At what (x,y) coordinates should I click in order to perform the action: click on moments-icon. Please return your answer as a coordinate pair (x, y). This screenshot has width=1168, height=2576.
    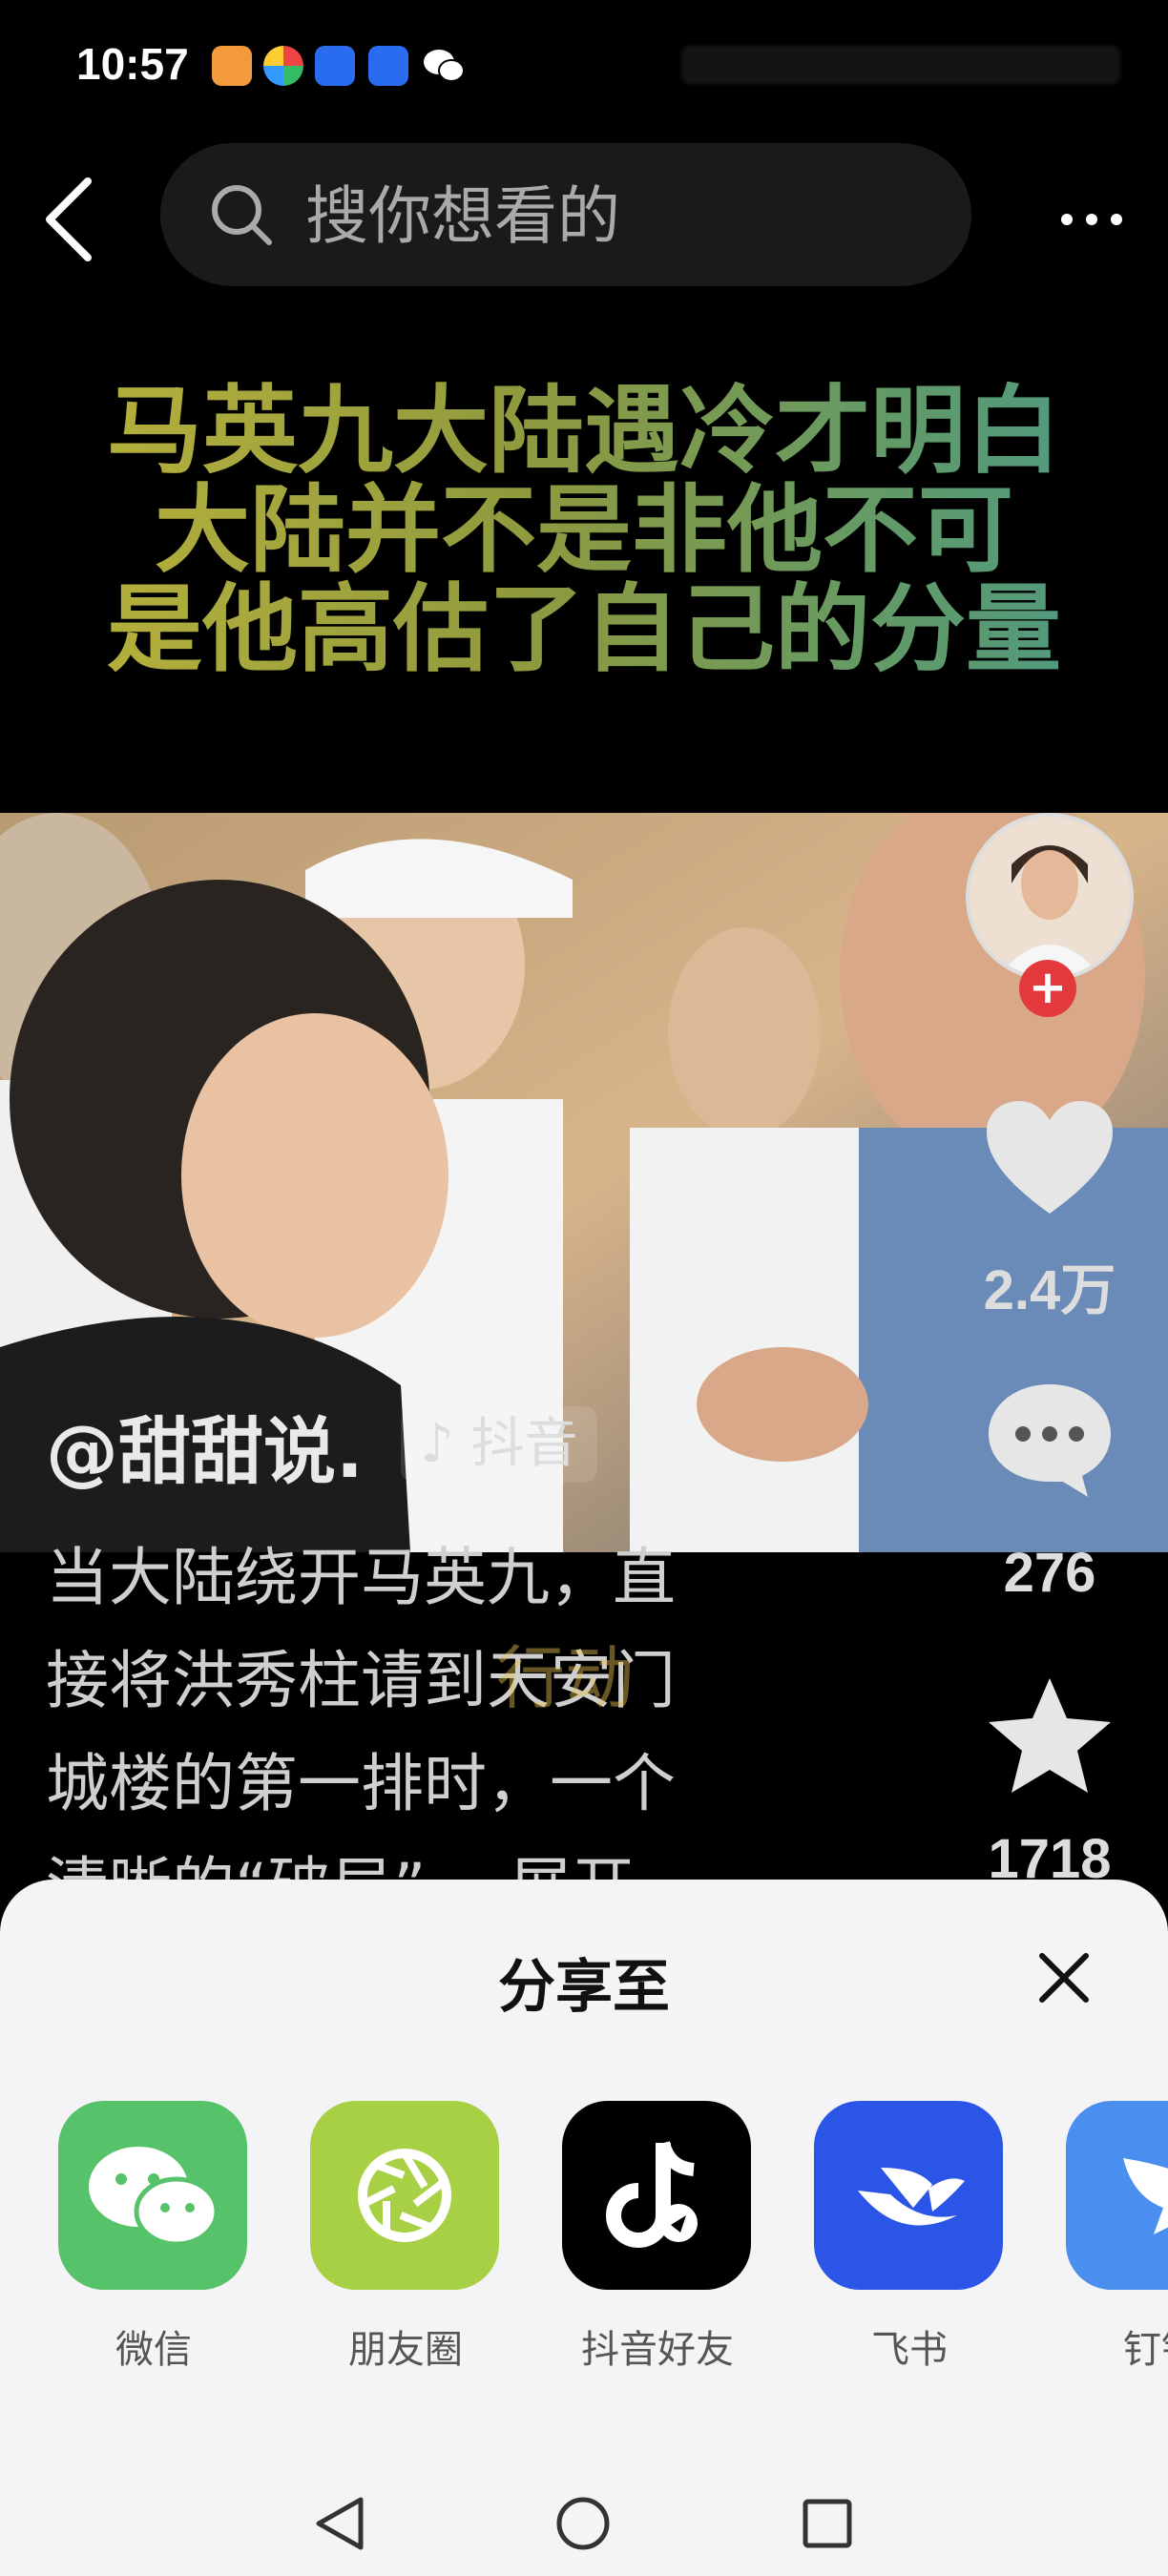
    Looking at the image, I should click on (405, 2195).